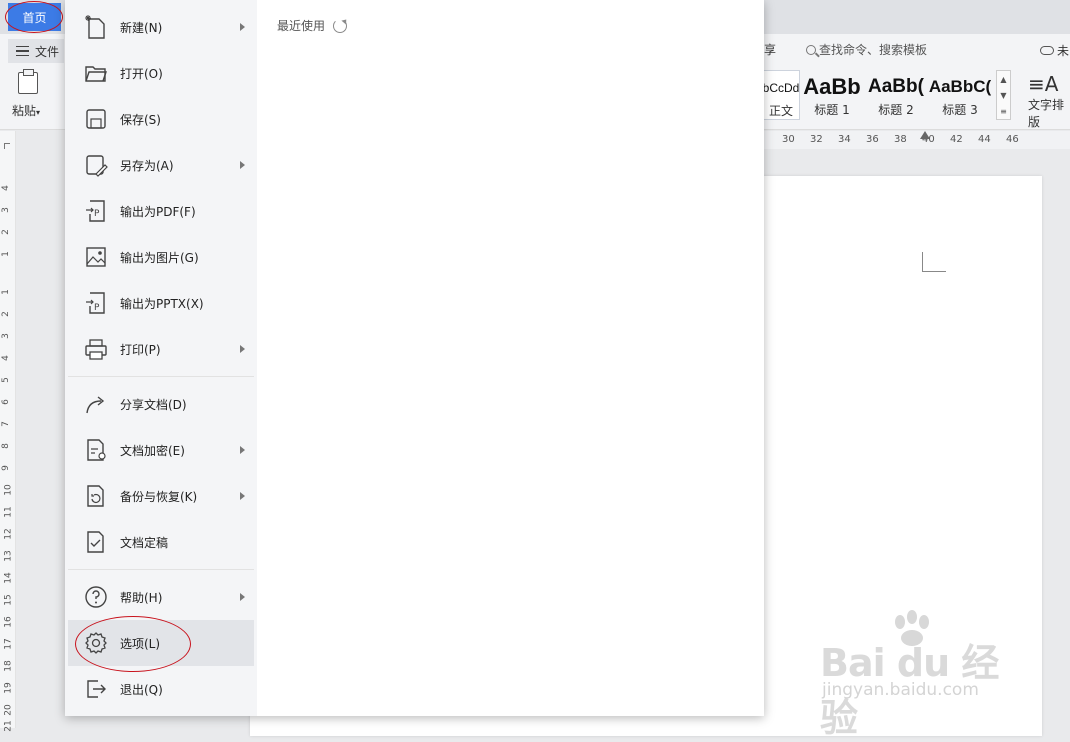 This screenshot has height=742, width=1070. I want to click on menu-item-save-as: 另存为(A), so click(161, 165).